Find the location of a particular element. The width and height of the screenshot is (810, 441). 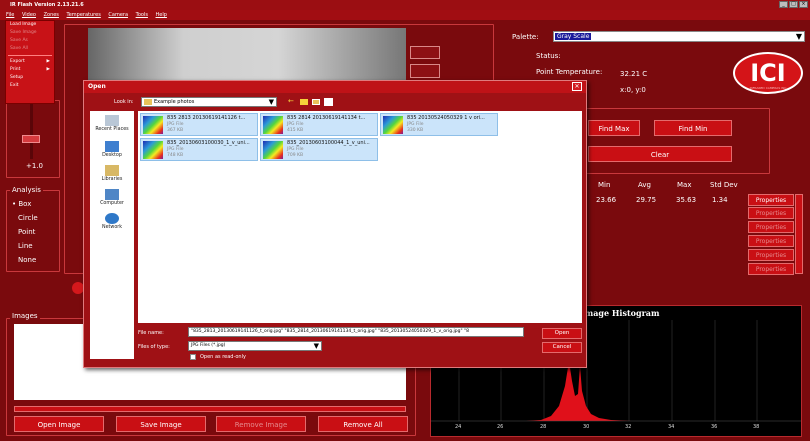

level-slider-track is located at coordinates (31, 131).